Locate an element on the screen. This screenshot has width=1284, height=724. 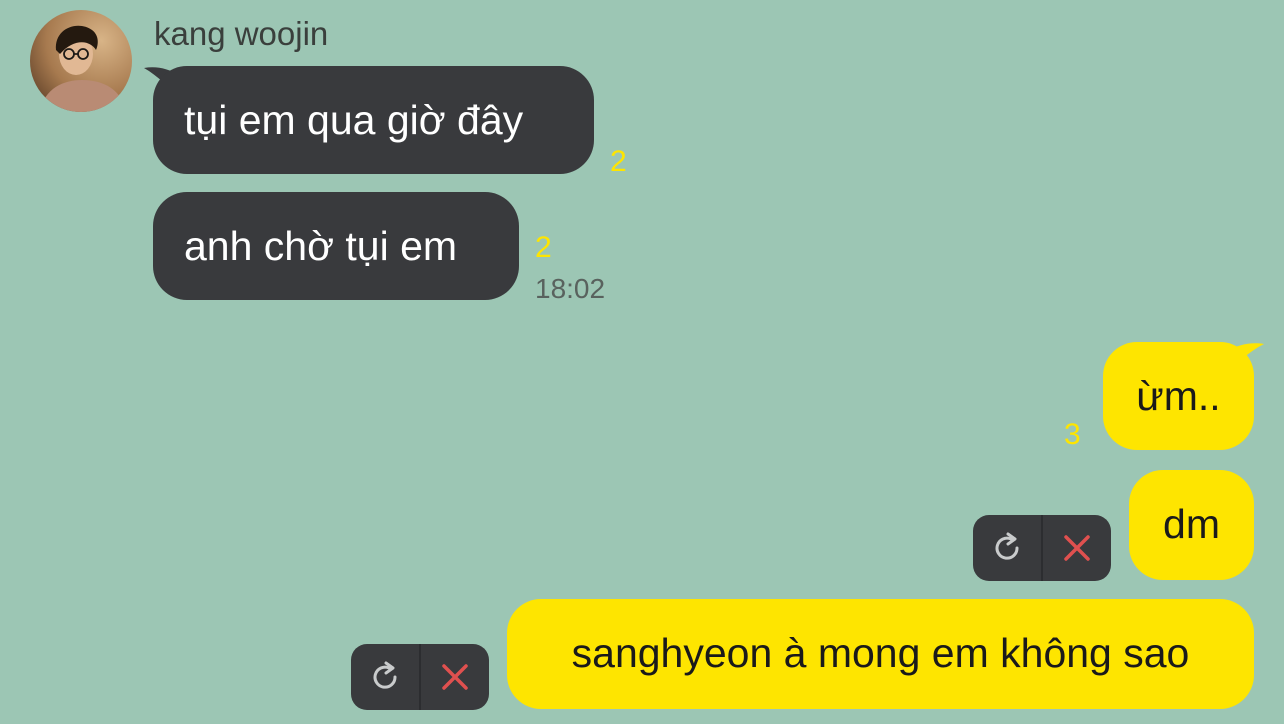
message-text: anh chờ tụi em is located at coordinates (321, 246).